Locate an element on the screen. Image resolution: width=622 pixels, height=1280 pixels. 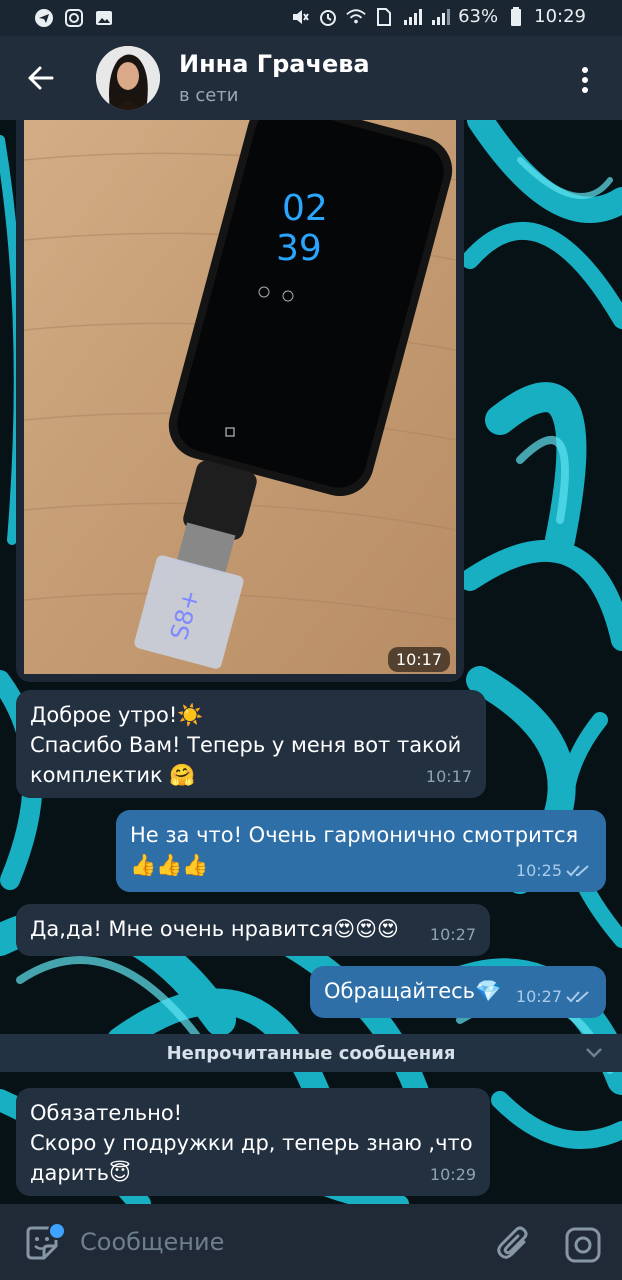
chat-header: Инна Грачева в сети is located at coordinates (311, 78).